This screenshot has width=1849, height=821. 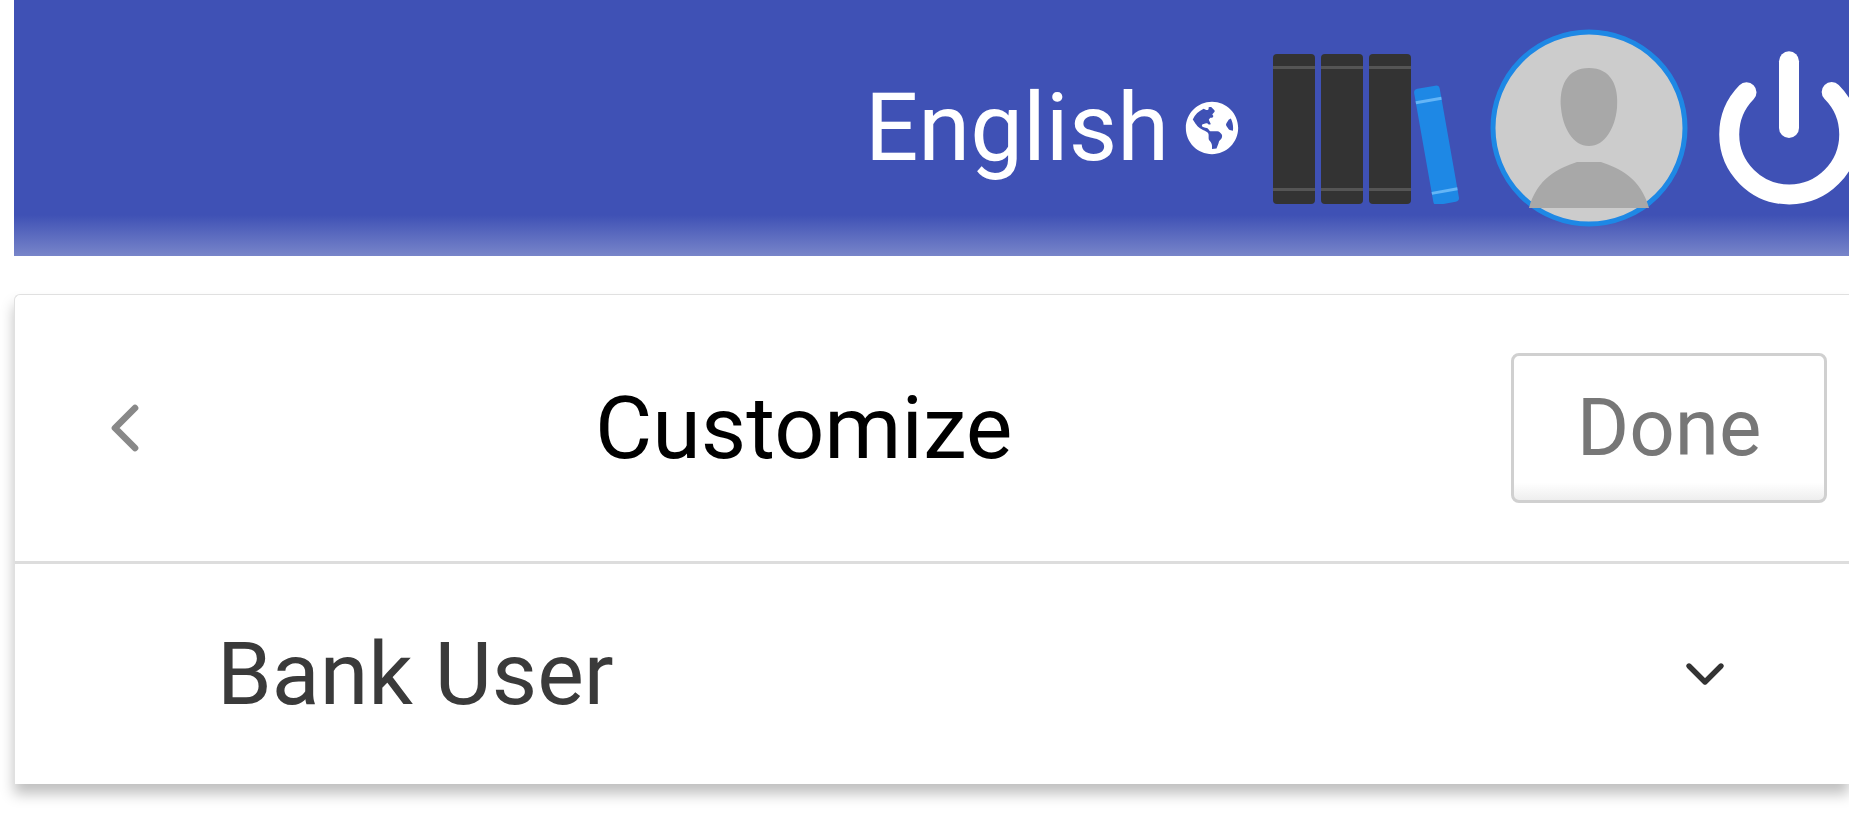 What do you see at coordinates (1669, 428) in the screenshot?
I see `done-button: Done` at bounding box center [1669, 428].